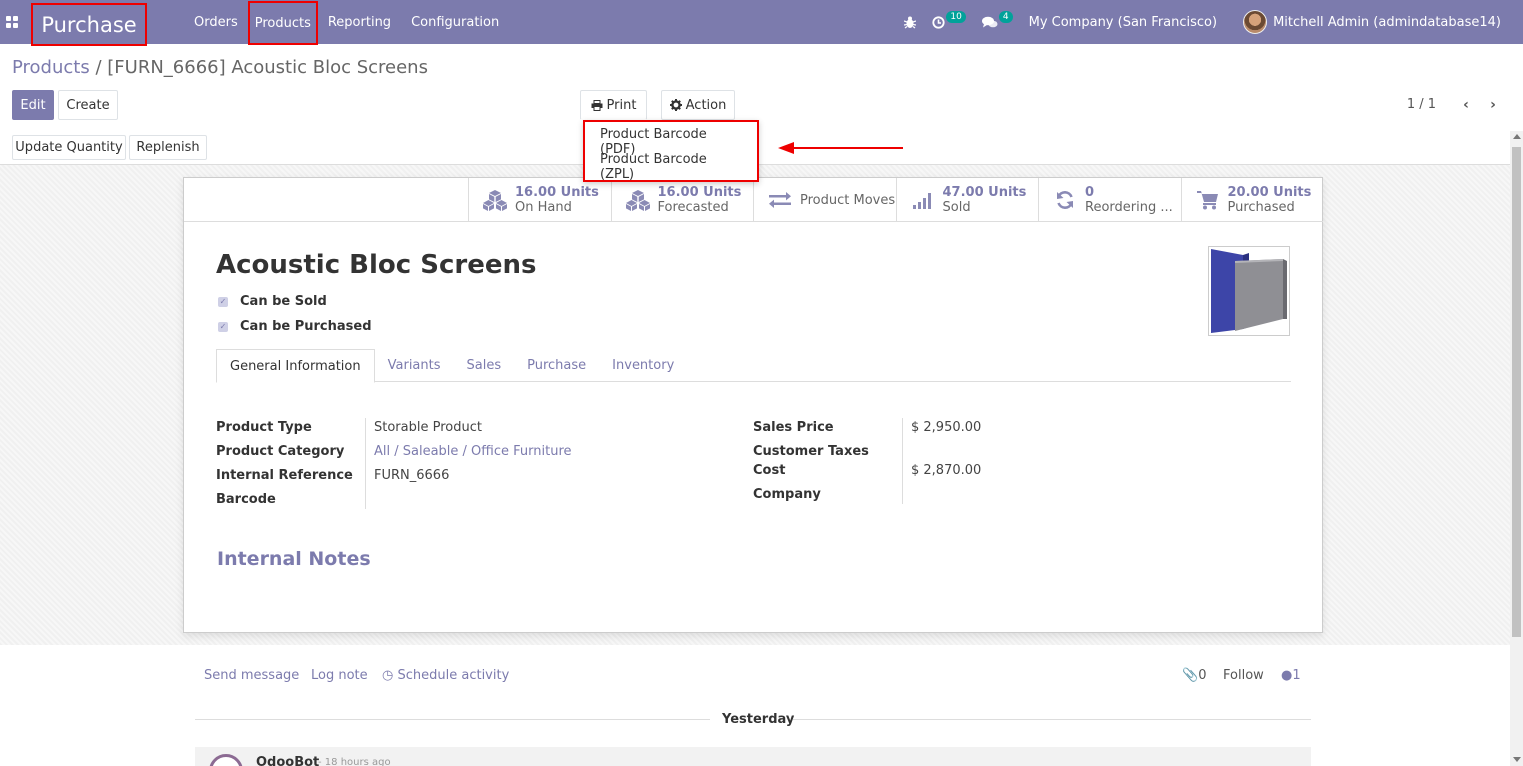 The image size is (1523, 766). What do you see at coordinates (295, 326) in the screenshot?
I see `can-be-purchased-row: ✓ Can be Purchased` at bounding box center [295, 326].